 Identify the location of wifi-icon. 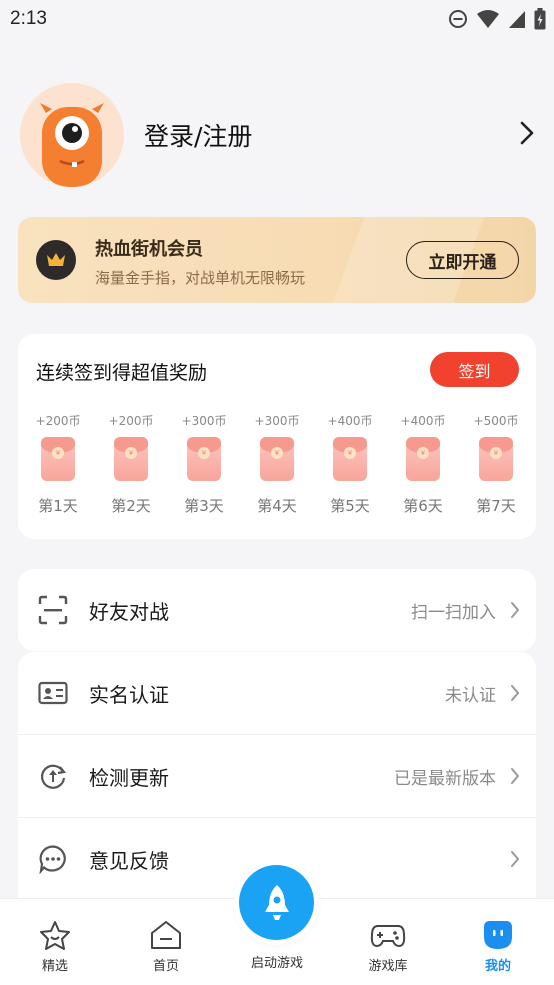
(488, 19).